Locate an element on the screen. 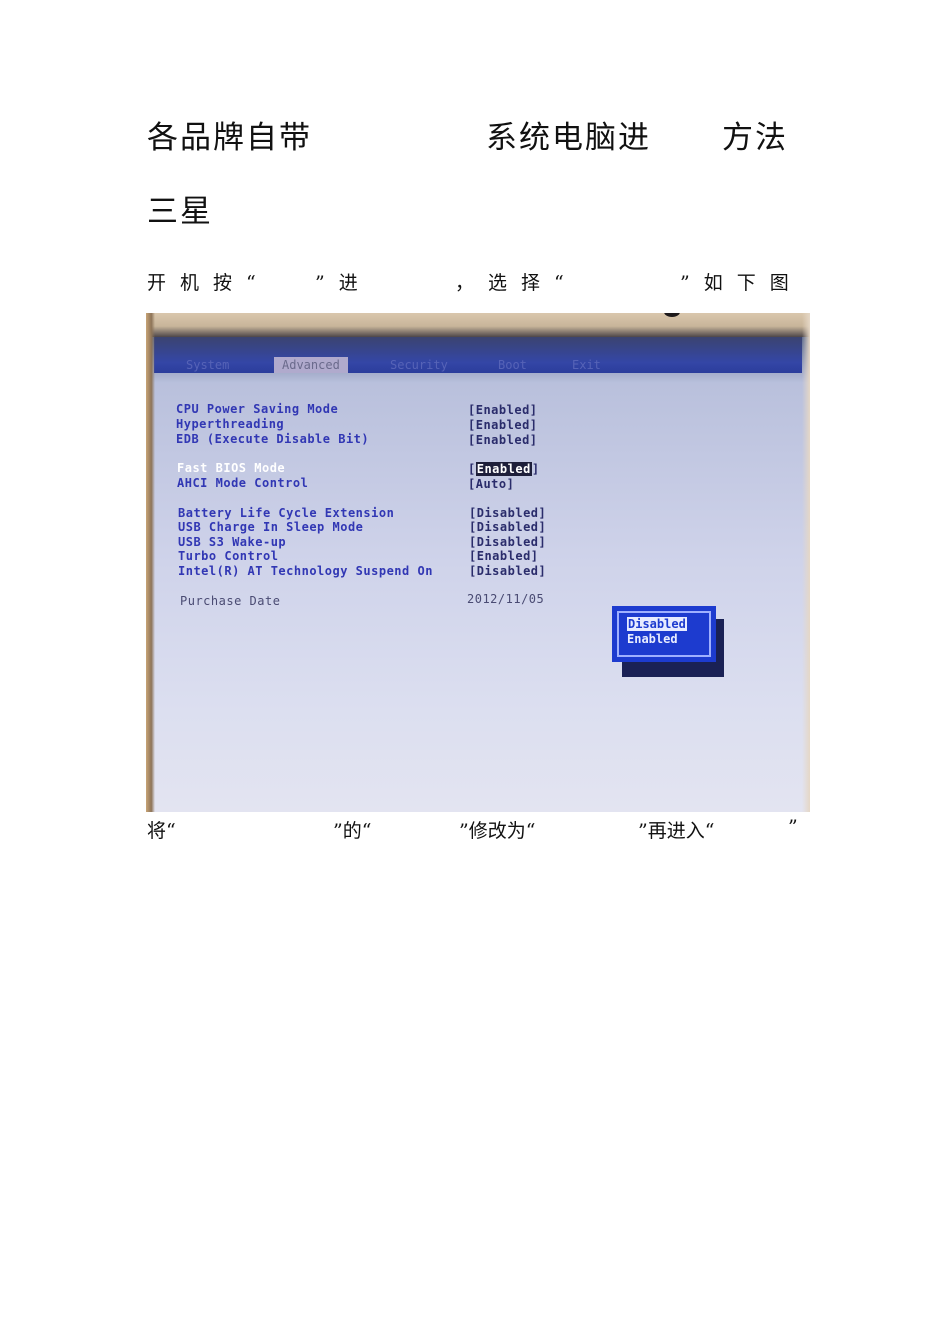  popup-option-disabled: Disabled is located at coordinates (664, 624).